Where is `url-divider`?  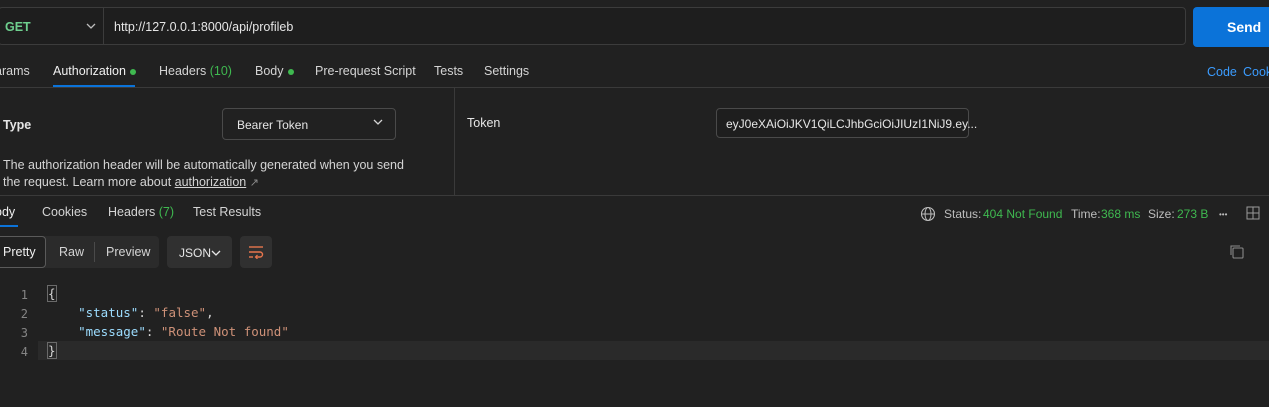
url-divider is located at coordinates (103, 26).